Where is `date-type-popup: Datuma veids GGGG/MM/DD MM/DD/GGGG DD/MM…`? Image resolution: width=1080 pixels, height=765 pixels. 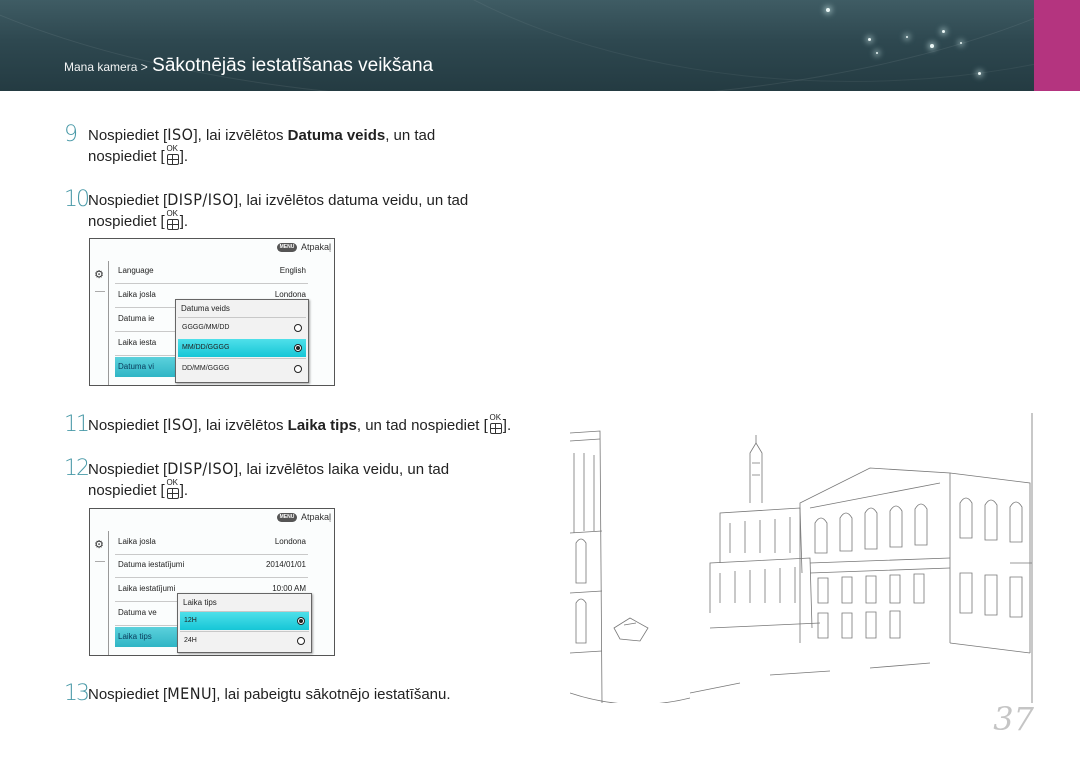
date-type-popup: Datuma veids GGGG/MM/DD MM/DD/GGGG DD/MM… is located at coordinates (242, 341).